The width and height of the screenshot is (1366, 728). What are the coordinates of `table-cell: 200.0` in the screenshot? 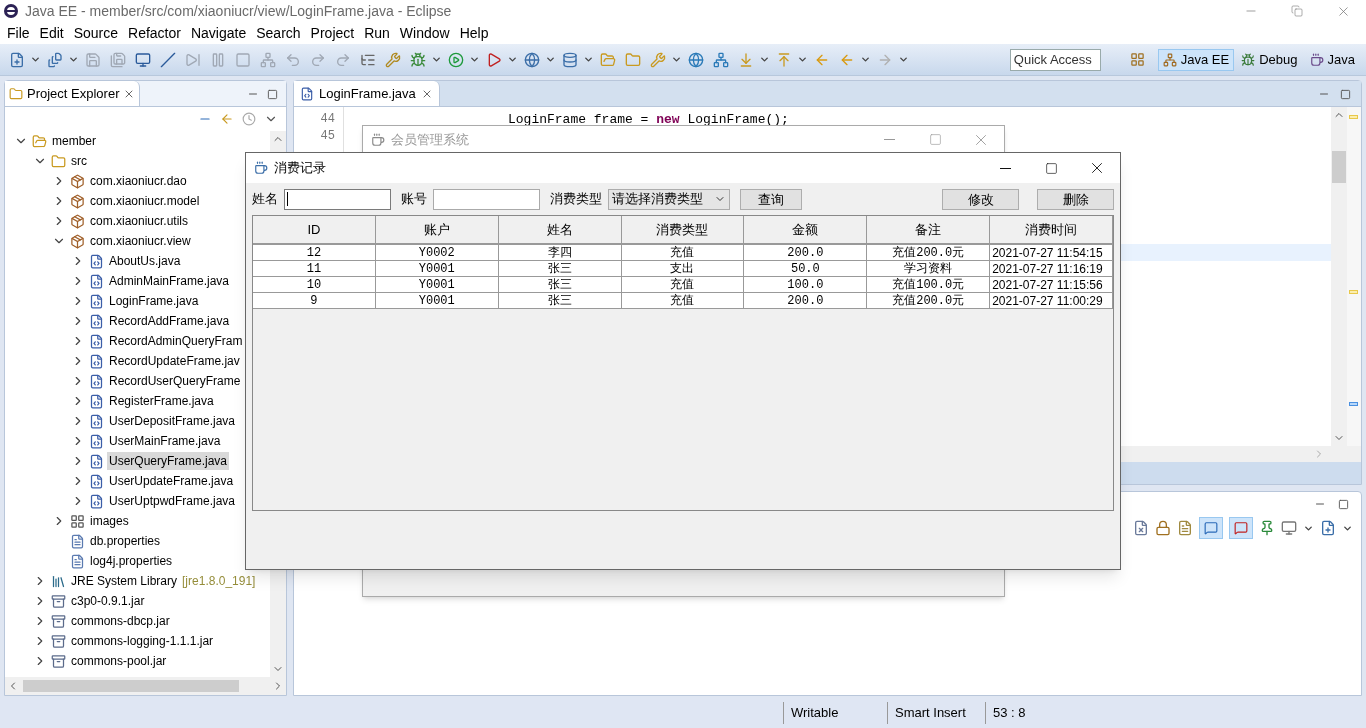 It's located at (806, 301).